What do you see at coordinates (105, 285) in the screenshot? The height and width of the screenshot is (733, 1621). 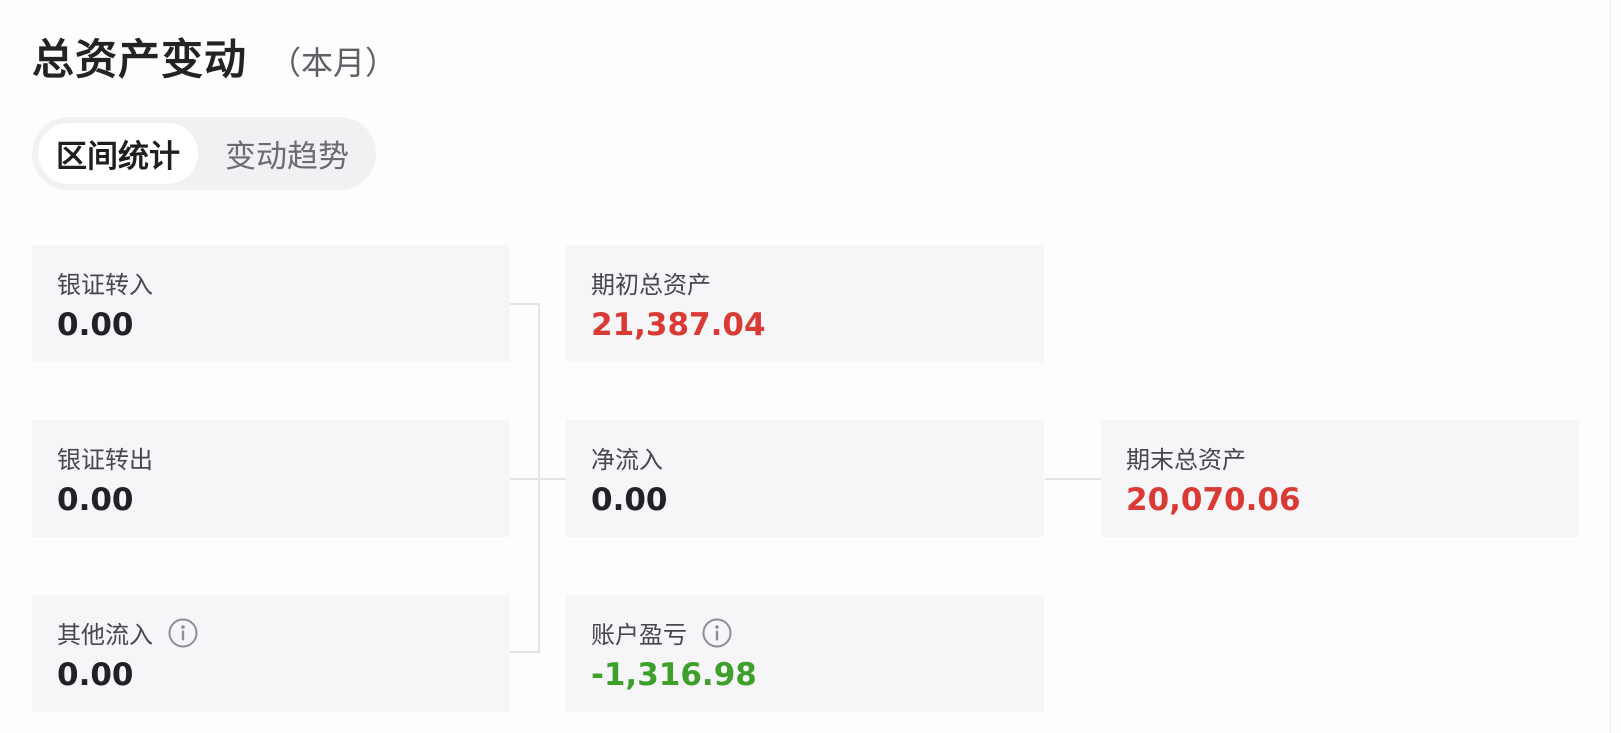 I see `card-label: 银证转入` at bounding box center [105, 285].